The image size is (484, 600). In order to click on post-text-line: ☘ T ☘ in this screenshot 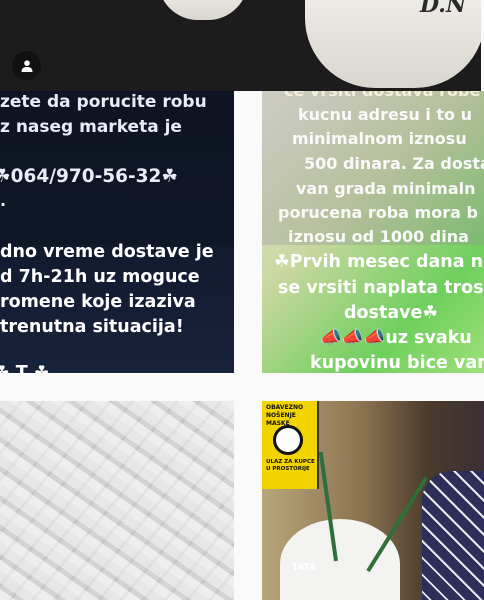, I will do `click(25, 368)`.